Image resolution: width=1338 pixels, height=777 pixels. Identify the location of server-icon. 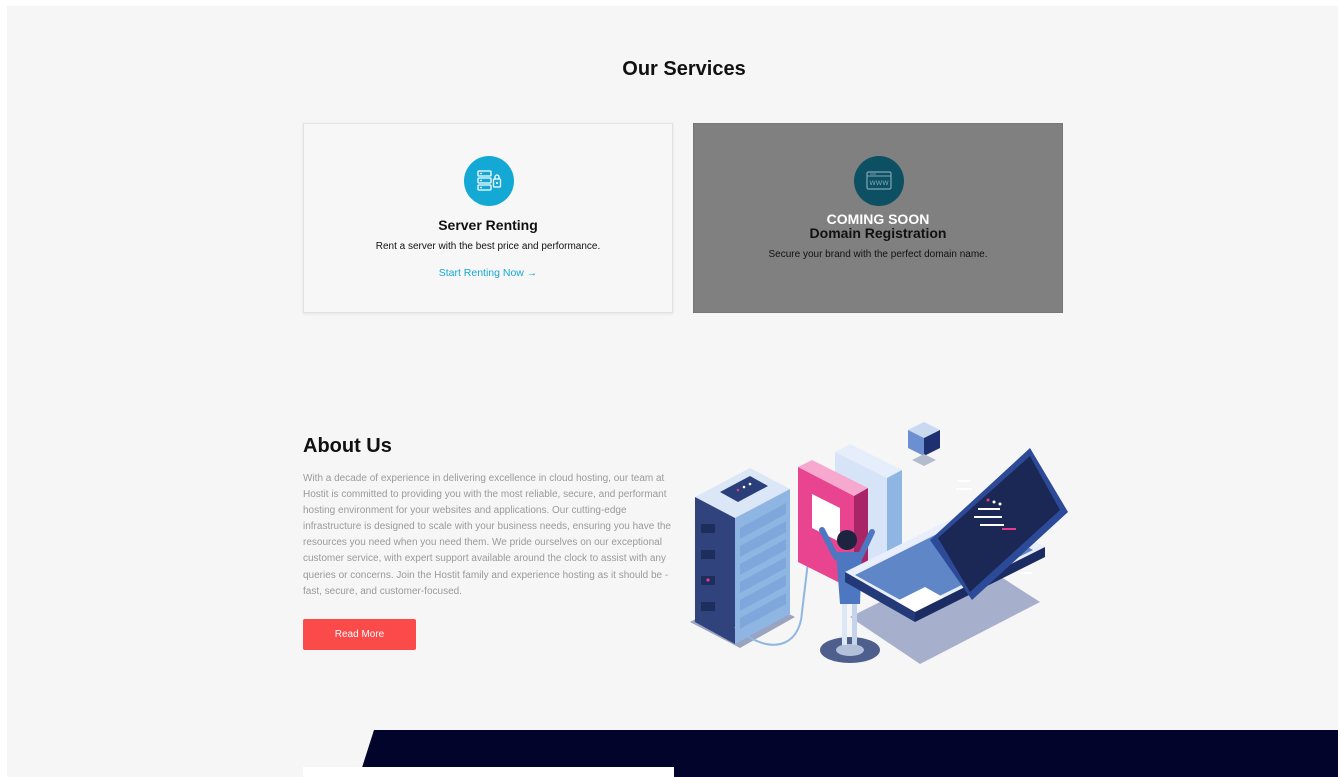
(489, 181).